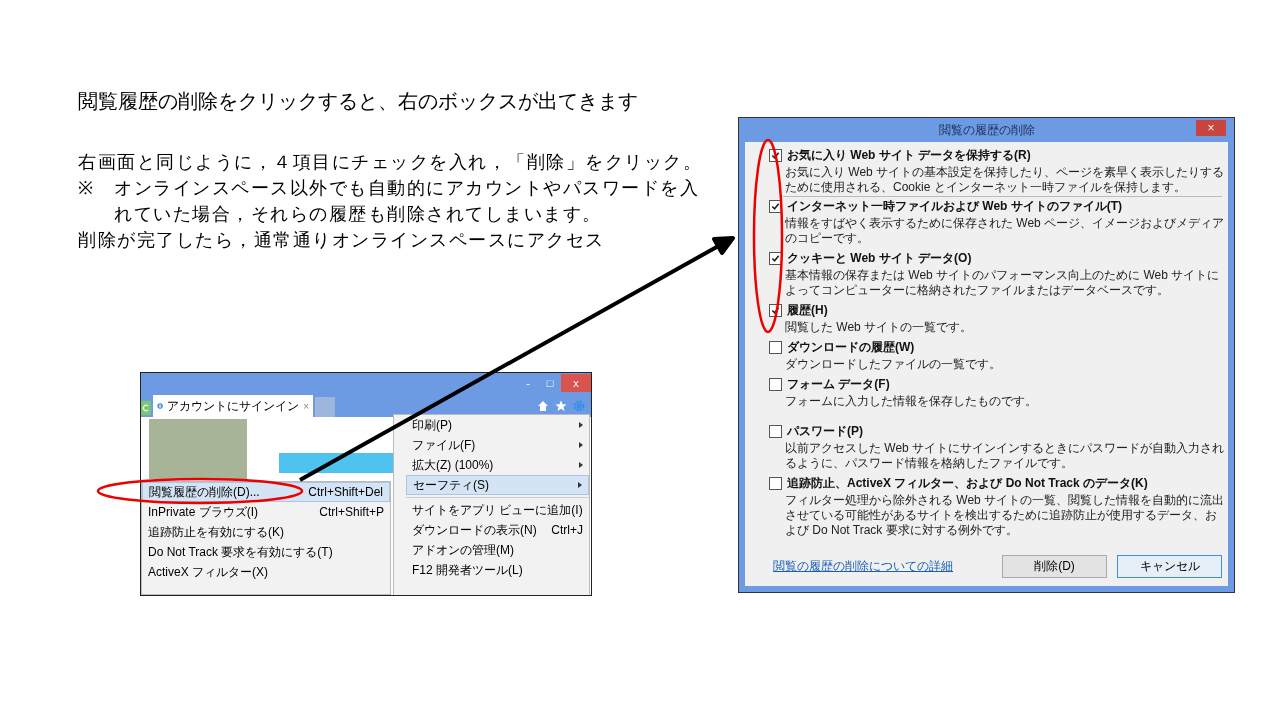 This screenshot has width=1280, height=720. Describe the element at coordinates (825, 431) in the screenshot. I see `option-label: パスワード(P)` at that location.